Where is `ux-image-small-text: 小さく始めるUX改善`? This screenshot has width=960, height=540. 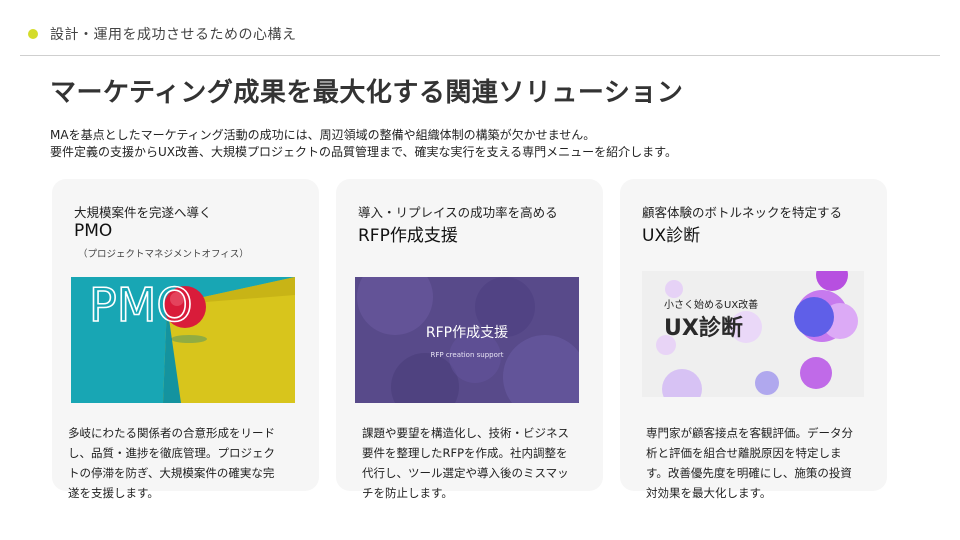 ux-image-small-text: 小さく始めるUX改善 is located at coordinates (711, 304).